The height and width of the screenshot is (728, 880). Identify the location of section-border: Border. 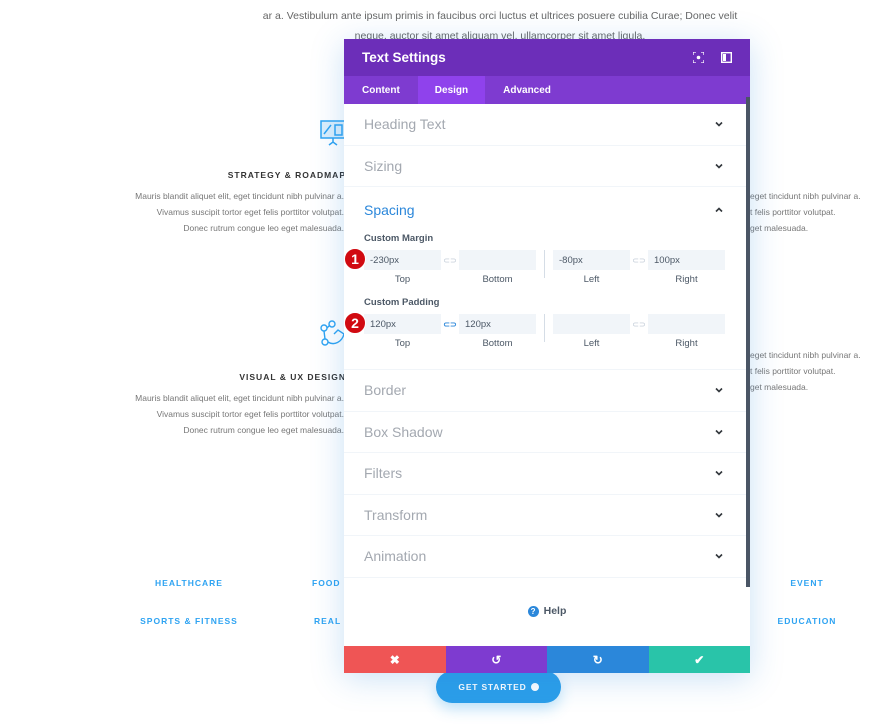
(547, 391).